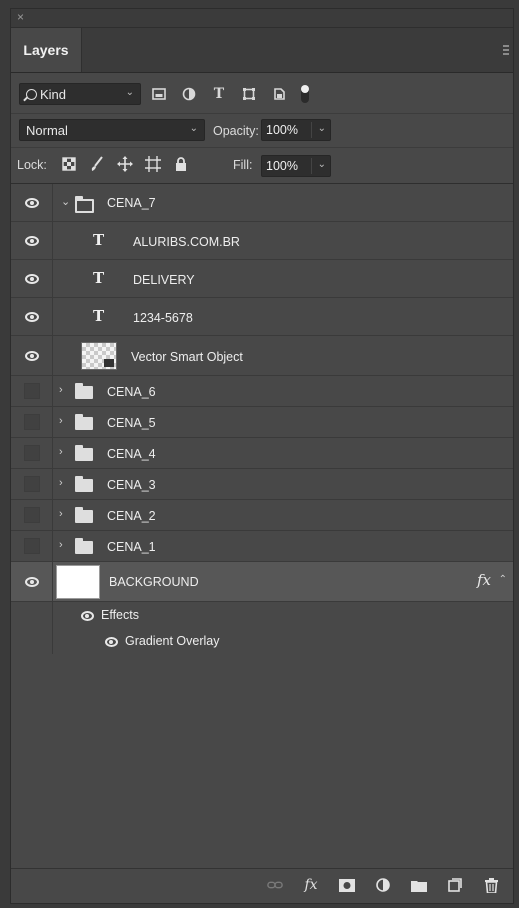  I want to click on layer-group-cena-3: › CENA_3, so click(262, 484).